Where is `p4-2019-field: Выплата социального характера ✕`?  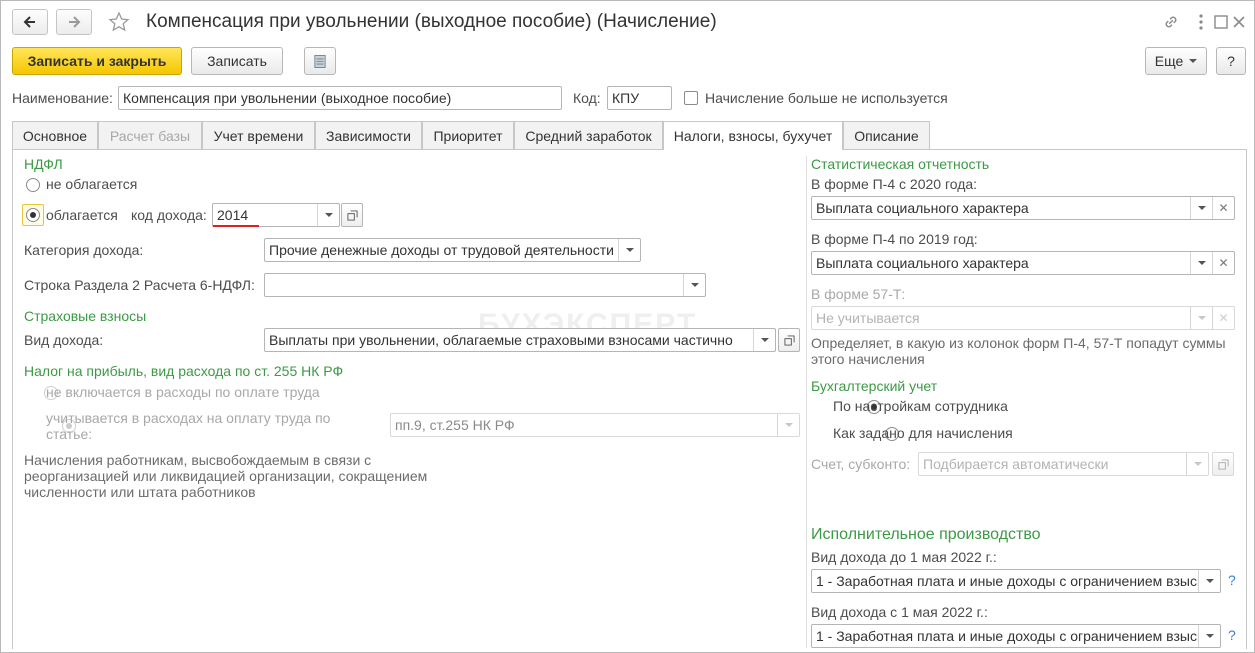 p4-2019-field: Выплата социального характера ✕ is located at coordinates (1023, 263).